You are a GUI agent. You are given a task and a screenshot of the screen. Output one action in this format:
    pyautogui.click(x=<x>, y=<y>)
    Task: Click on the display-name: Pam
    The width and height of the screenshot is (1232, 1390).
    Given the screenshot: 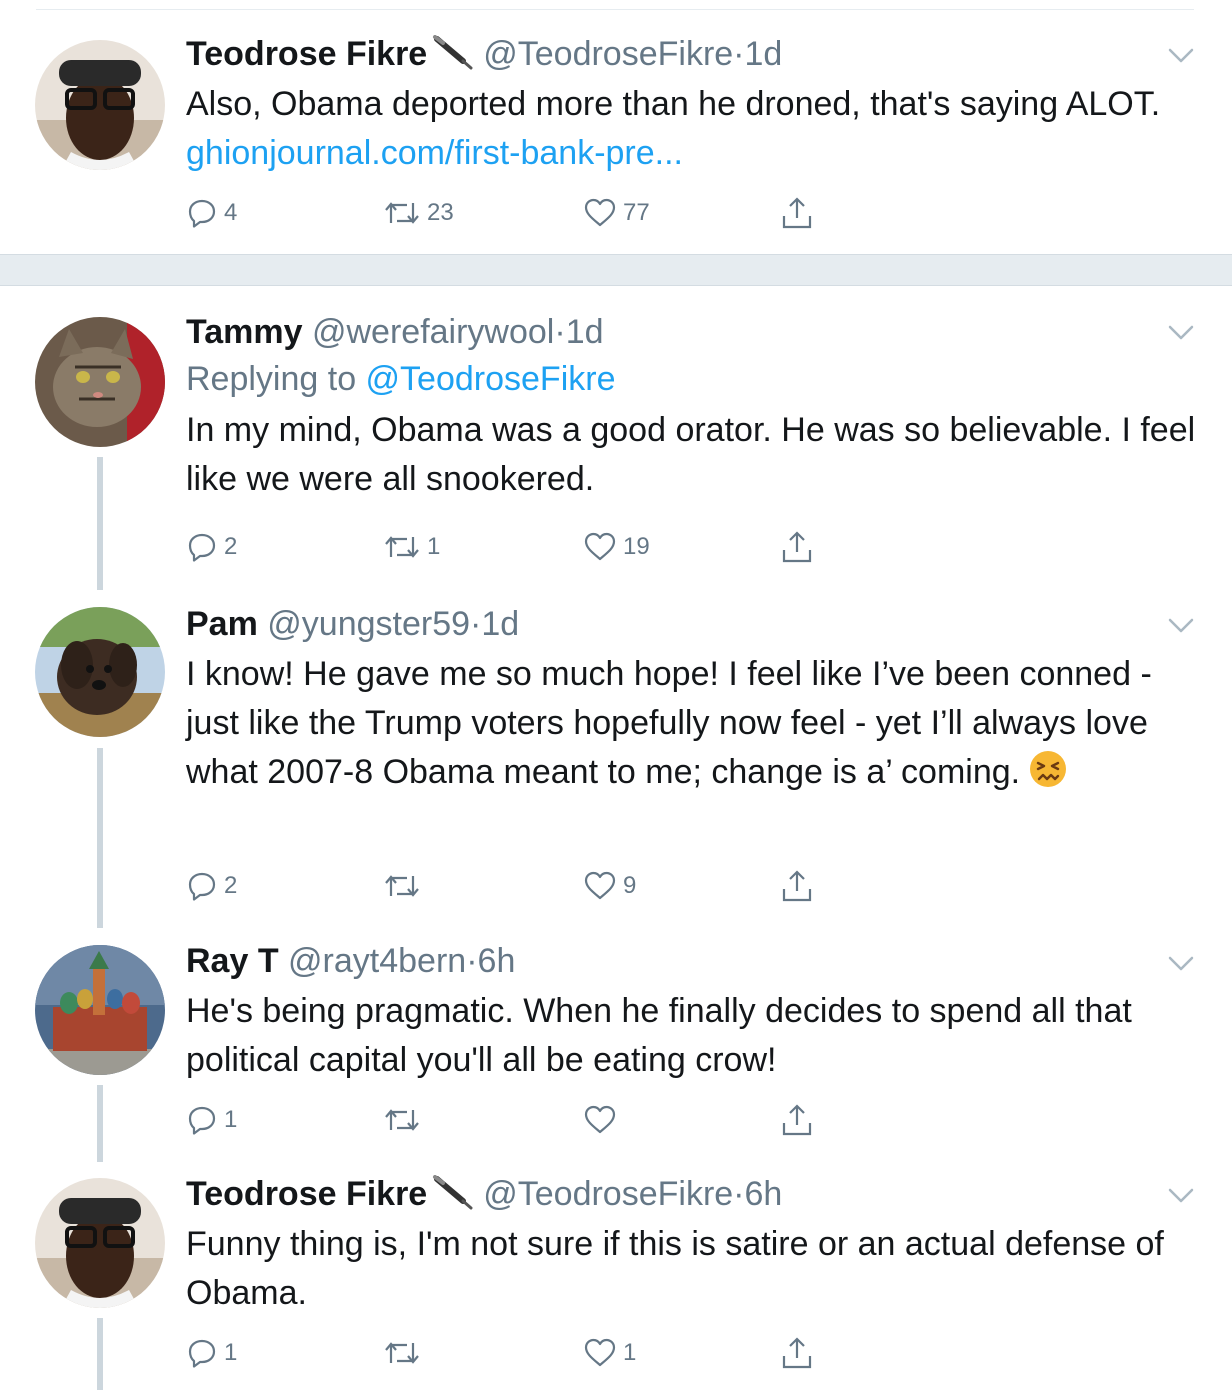 What is the action you would take?
    pyautogui.click(x=222, y=624)
    